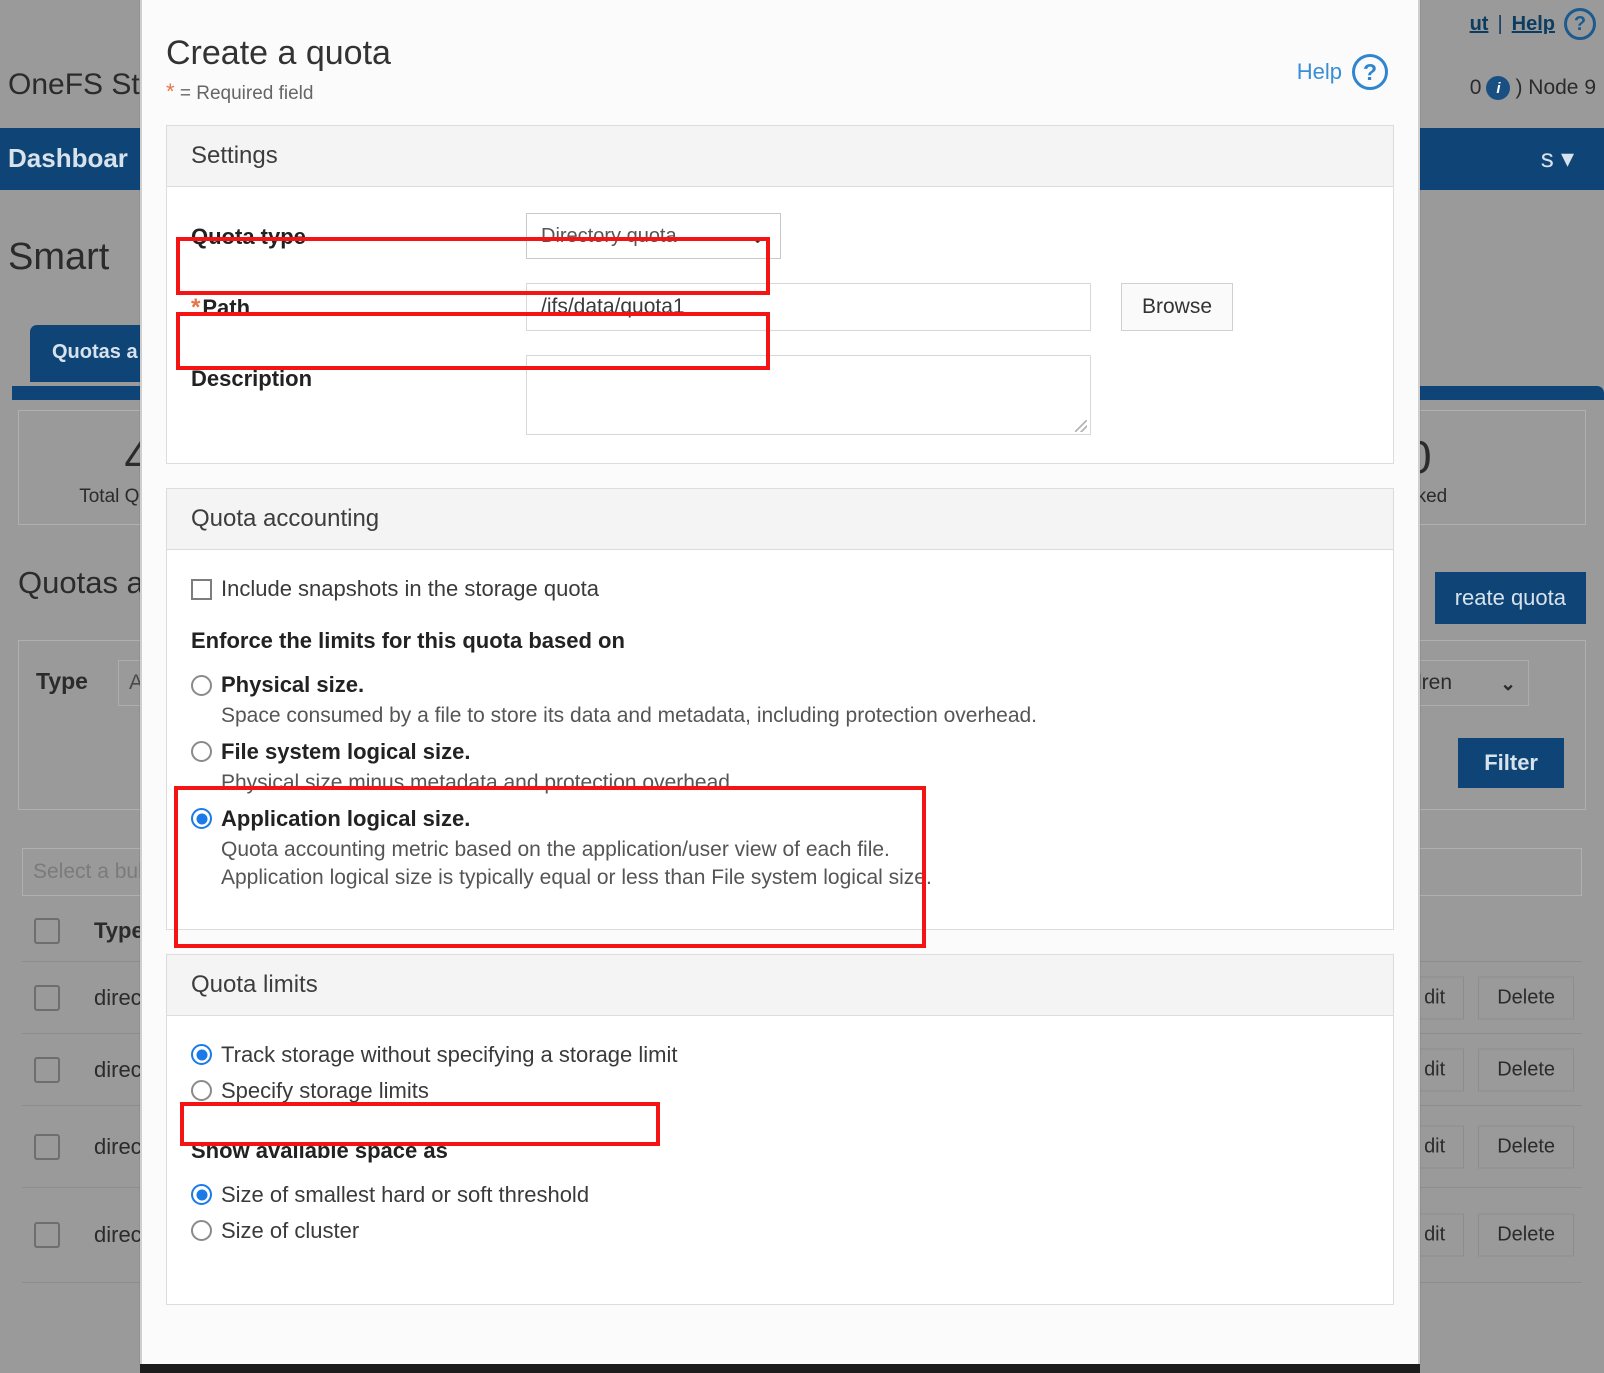 The height and width of the screenshot is (1373, 1604). Describe the element at coordinates (346, 818) in the screenshot. I see `application-logical-size-label: Application logical size.` at that location.